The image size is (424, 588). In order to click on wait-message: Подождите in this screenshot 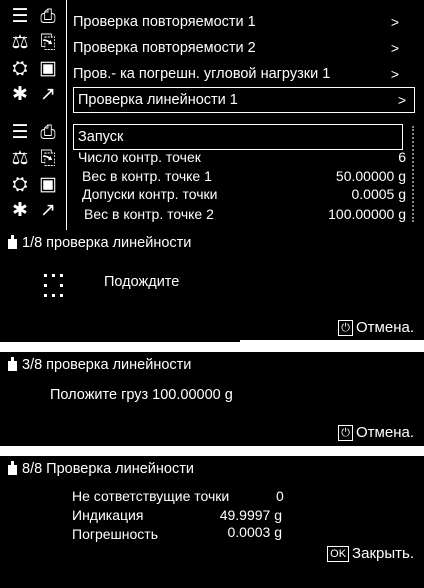, I will do `click(142, 282)`.